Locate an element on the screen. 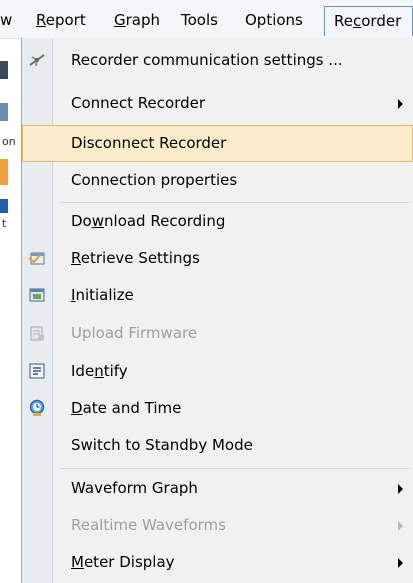 This screenshot has height=583, width=413. menu-item-initialize: Initialize is located at coordinates (217, 295).